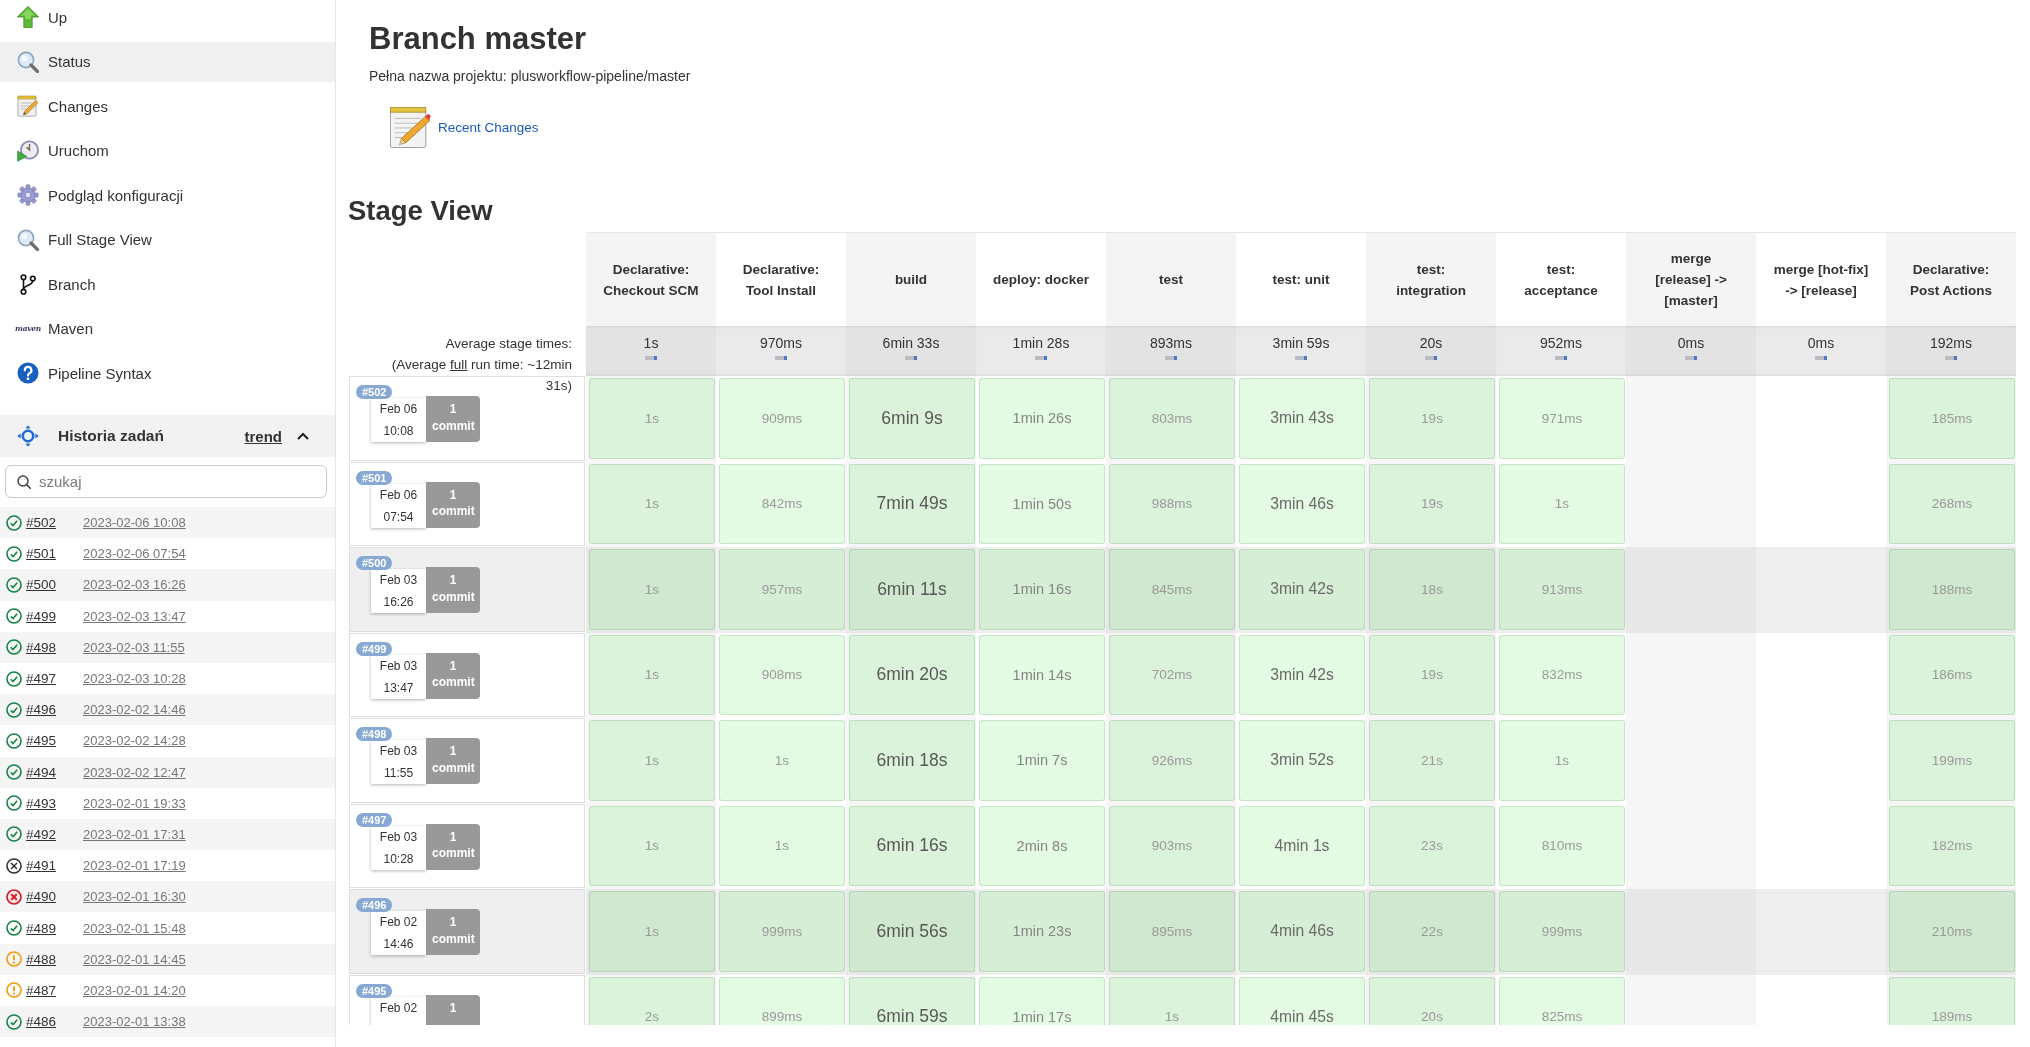 This screenshot has width=2030, height=1047. Describe the element at coordinates (54, 928) in the screenshot. I see `build-number-link: #489` at that location.